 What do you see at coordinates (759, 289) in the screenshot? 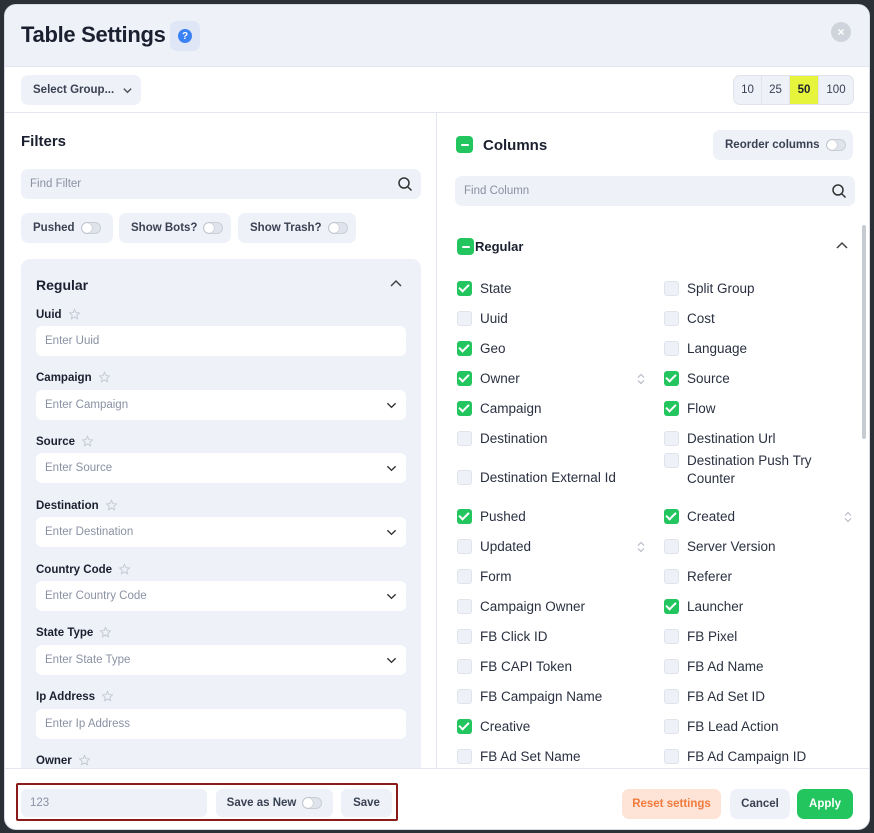
I see `column-option-split-group: Split Group` at bounding box center [759, 289].